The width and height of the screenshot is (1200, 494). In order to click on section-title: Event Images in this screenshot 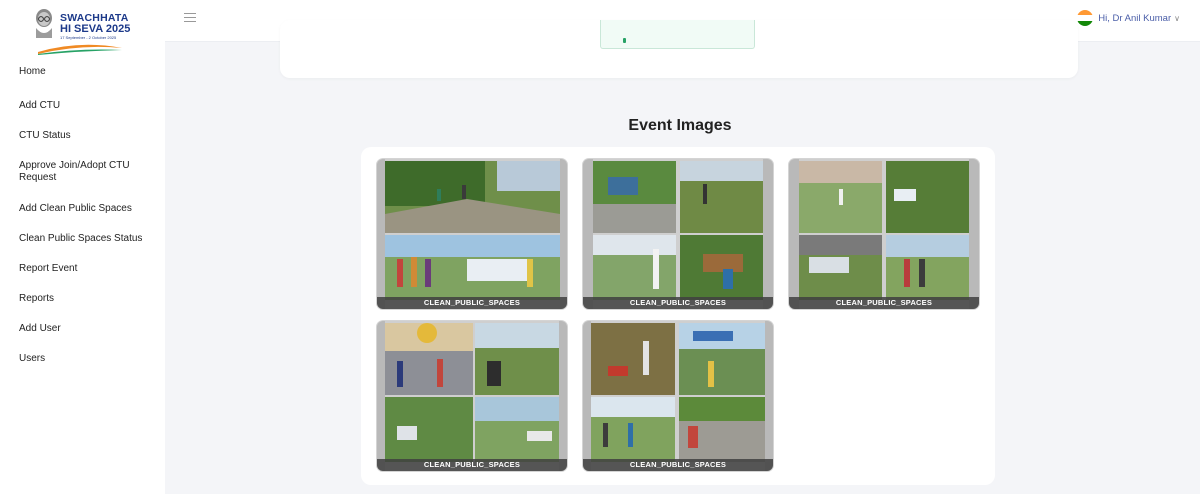, I will do `click(680, 125)`.